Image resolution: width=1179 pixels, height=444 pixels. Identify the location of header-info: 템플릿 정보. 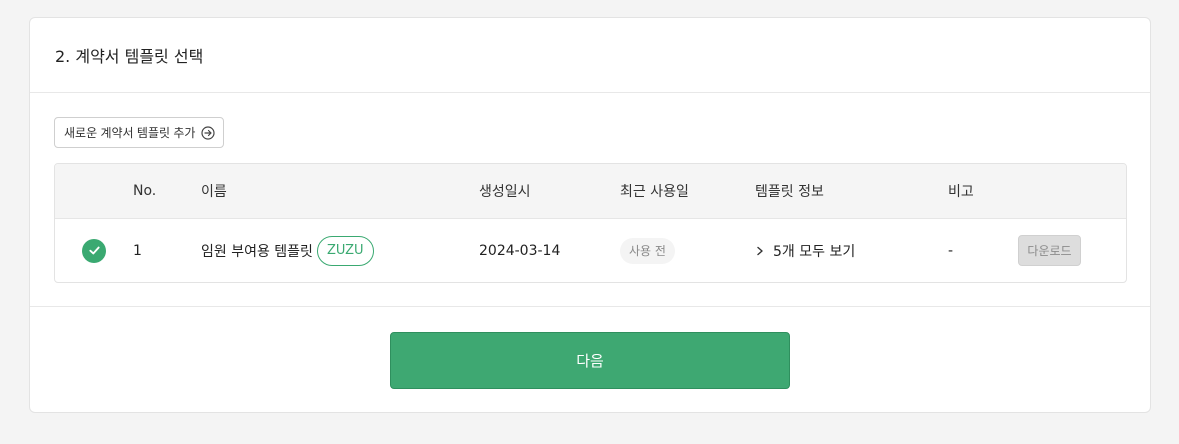
(789, 192).